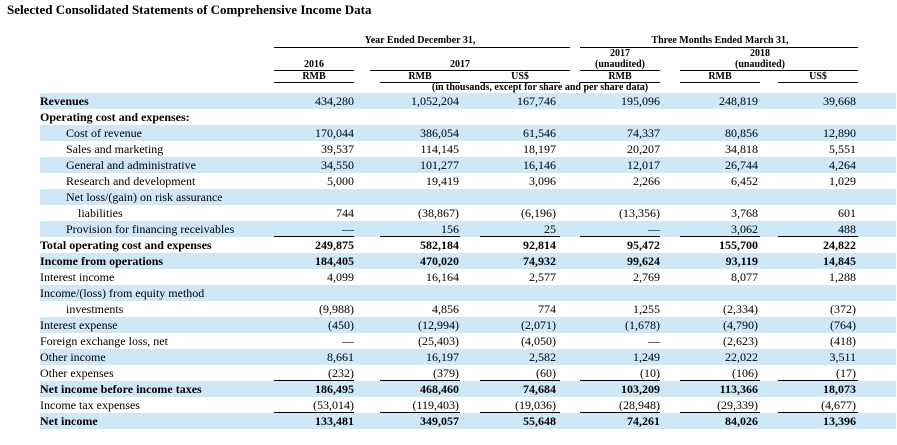 Image resolution: width=897 pixels, height=445 pixels. What do you see at coordinates (64, 101) in the screenshot?
I see `row-label: Revenues` at bounding box center [64, 101].